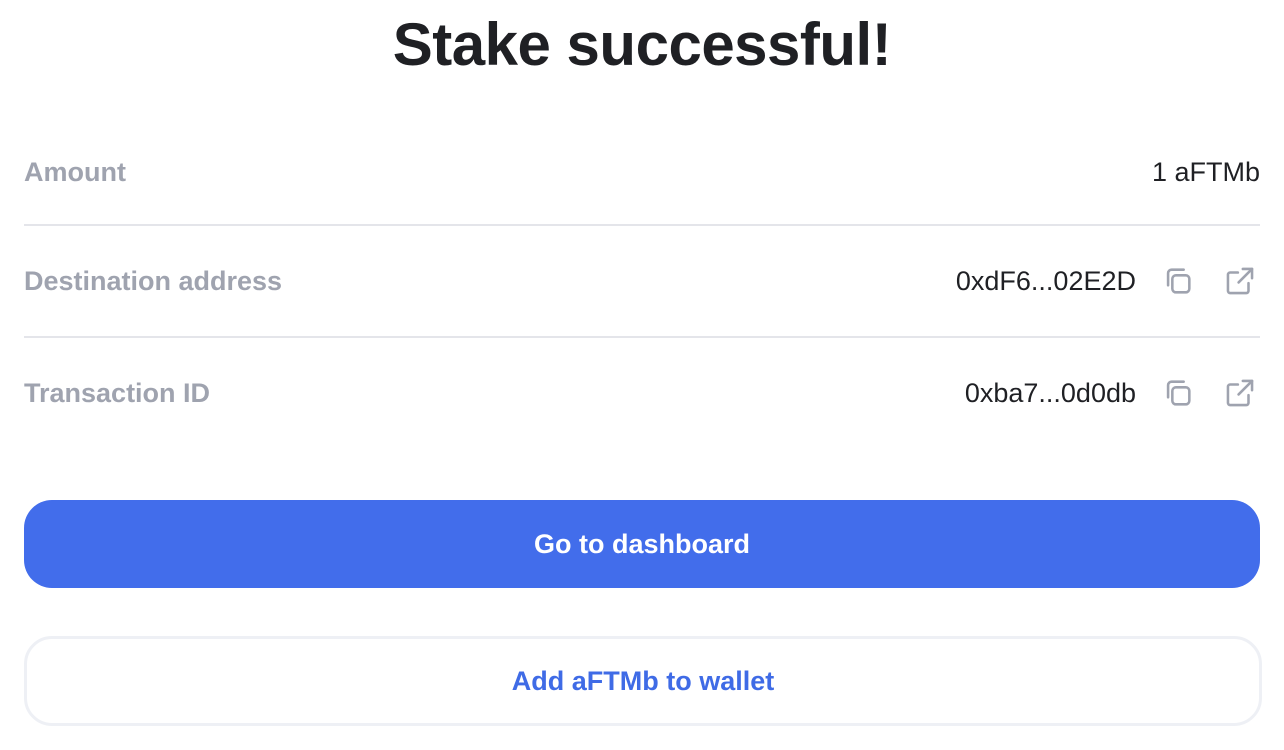  I want to click on page-title: Stake successful!, so click(642, 44).